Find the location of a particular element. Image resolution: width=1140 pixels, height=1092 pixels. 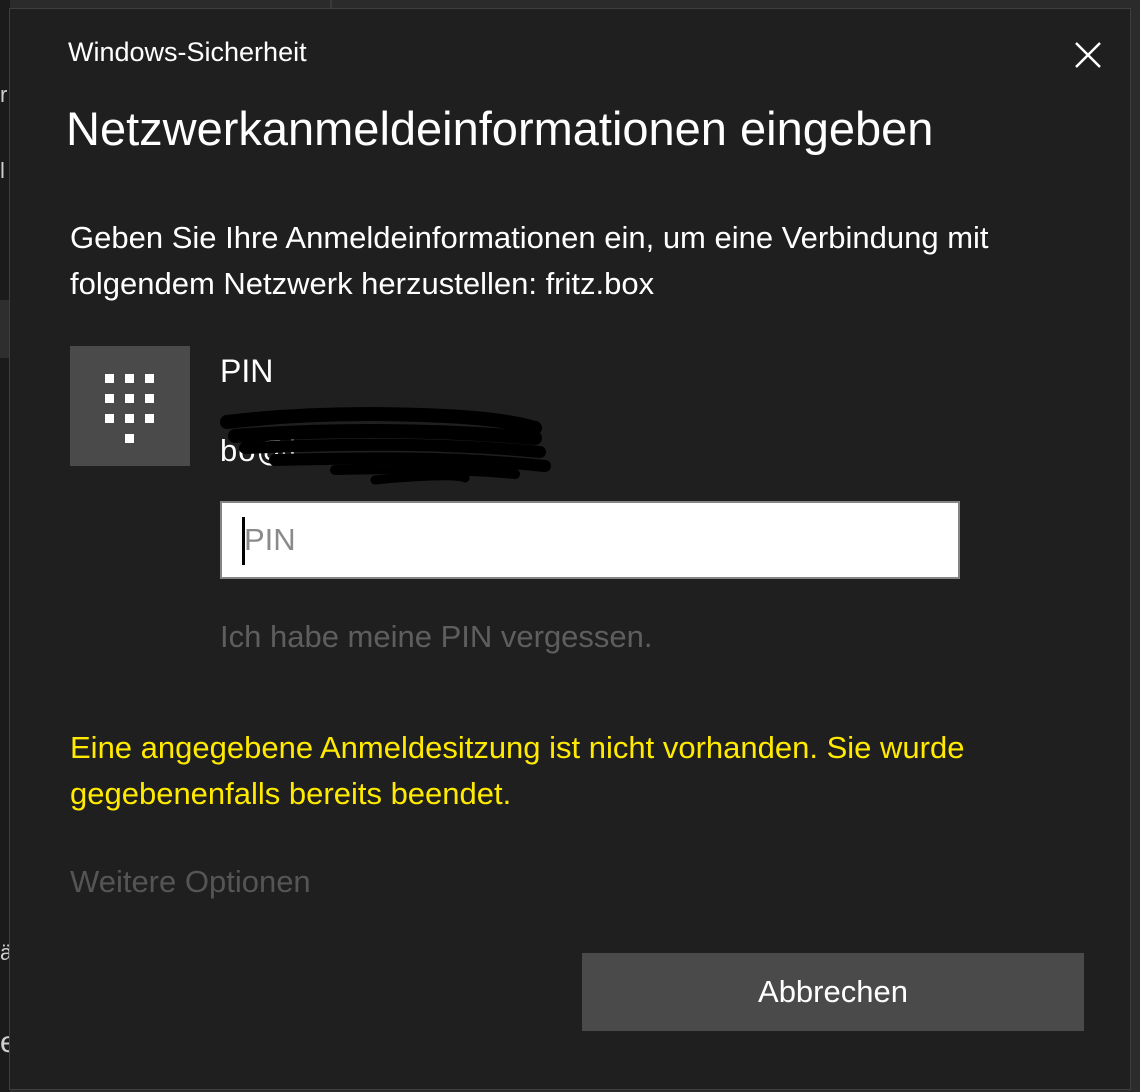

forgot-pin-link: Ich habe meine PIN vergessen. is located at coordinates (436, 637).